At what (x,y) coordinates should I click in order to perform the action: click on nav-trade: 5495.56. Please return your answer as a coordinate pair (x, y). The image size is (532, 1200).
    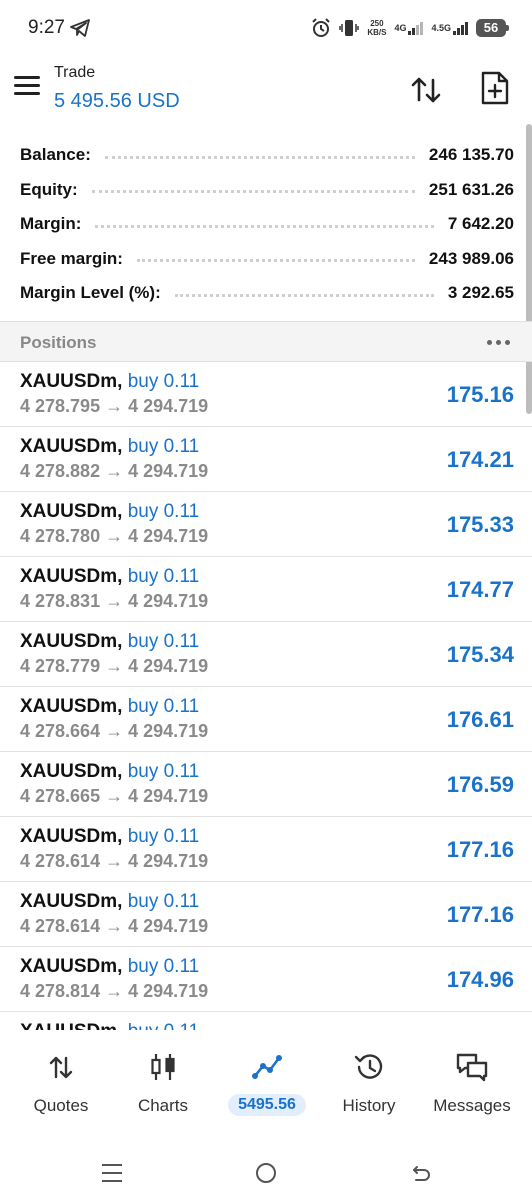
    Looking at the image, I should click on (267, 1095).